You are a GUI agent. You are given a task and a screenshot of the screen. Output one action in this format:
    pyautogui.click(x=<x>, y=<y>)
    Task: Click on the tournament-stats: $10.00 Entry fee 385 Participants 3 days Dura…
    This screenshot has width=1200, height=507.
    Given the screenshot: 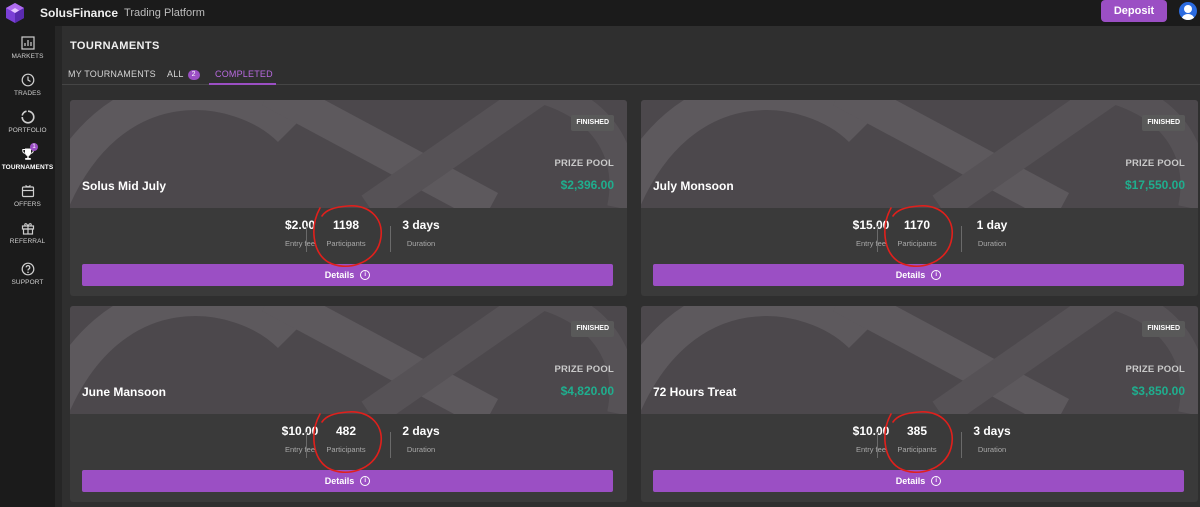 What is the action you would take?
    pyautogui.click(x=919, y=441)
    